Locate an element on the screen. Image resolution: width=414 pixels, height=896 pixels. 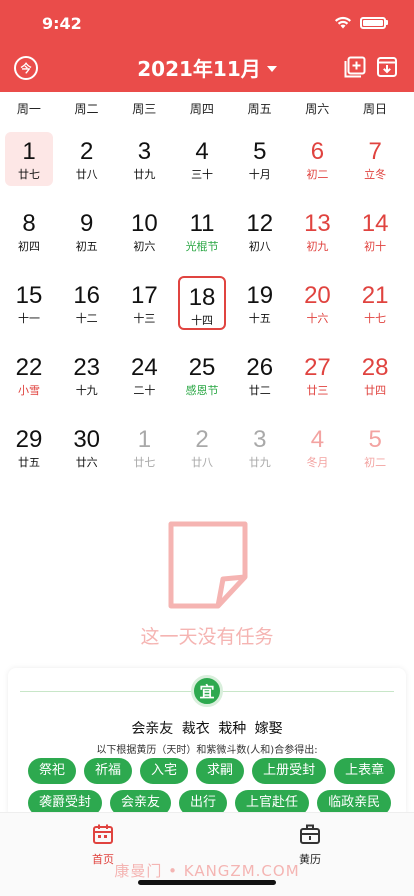
calendar-day-cell: 23 十九 is located at coordinates (87, 382).